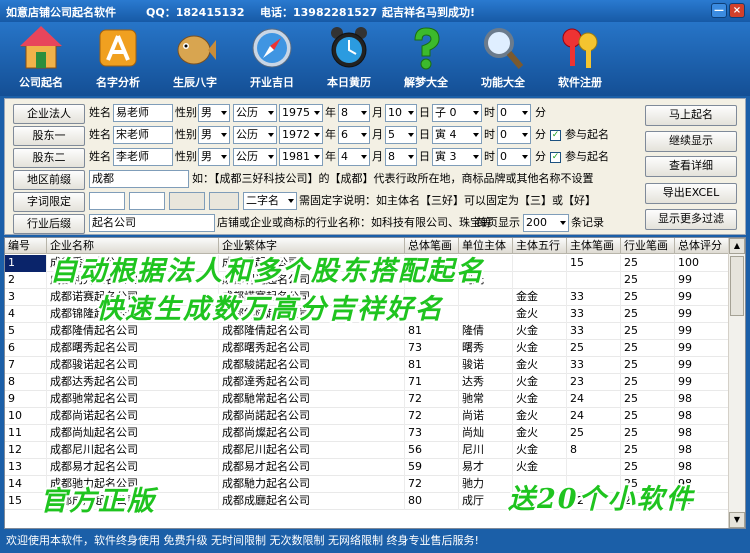 This screenshot has height=553, width=750. I want to click on year-select: 1972, so click(301, 135).